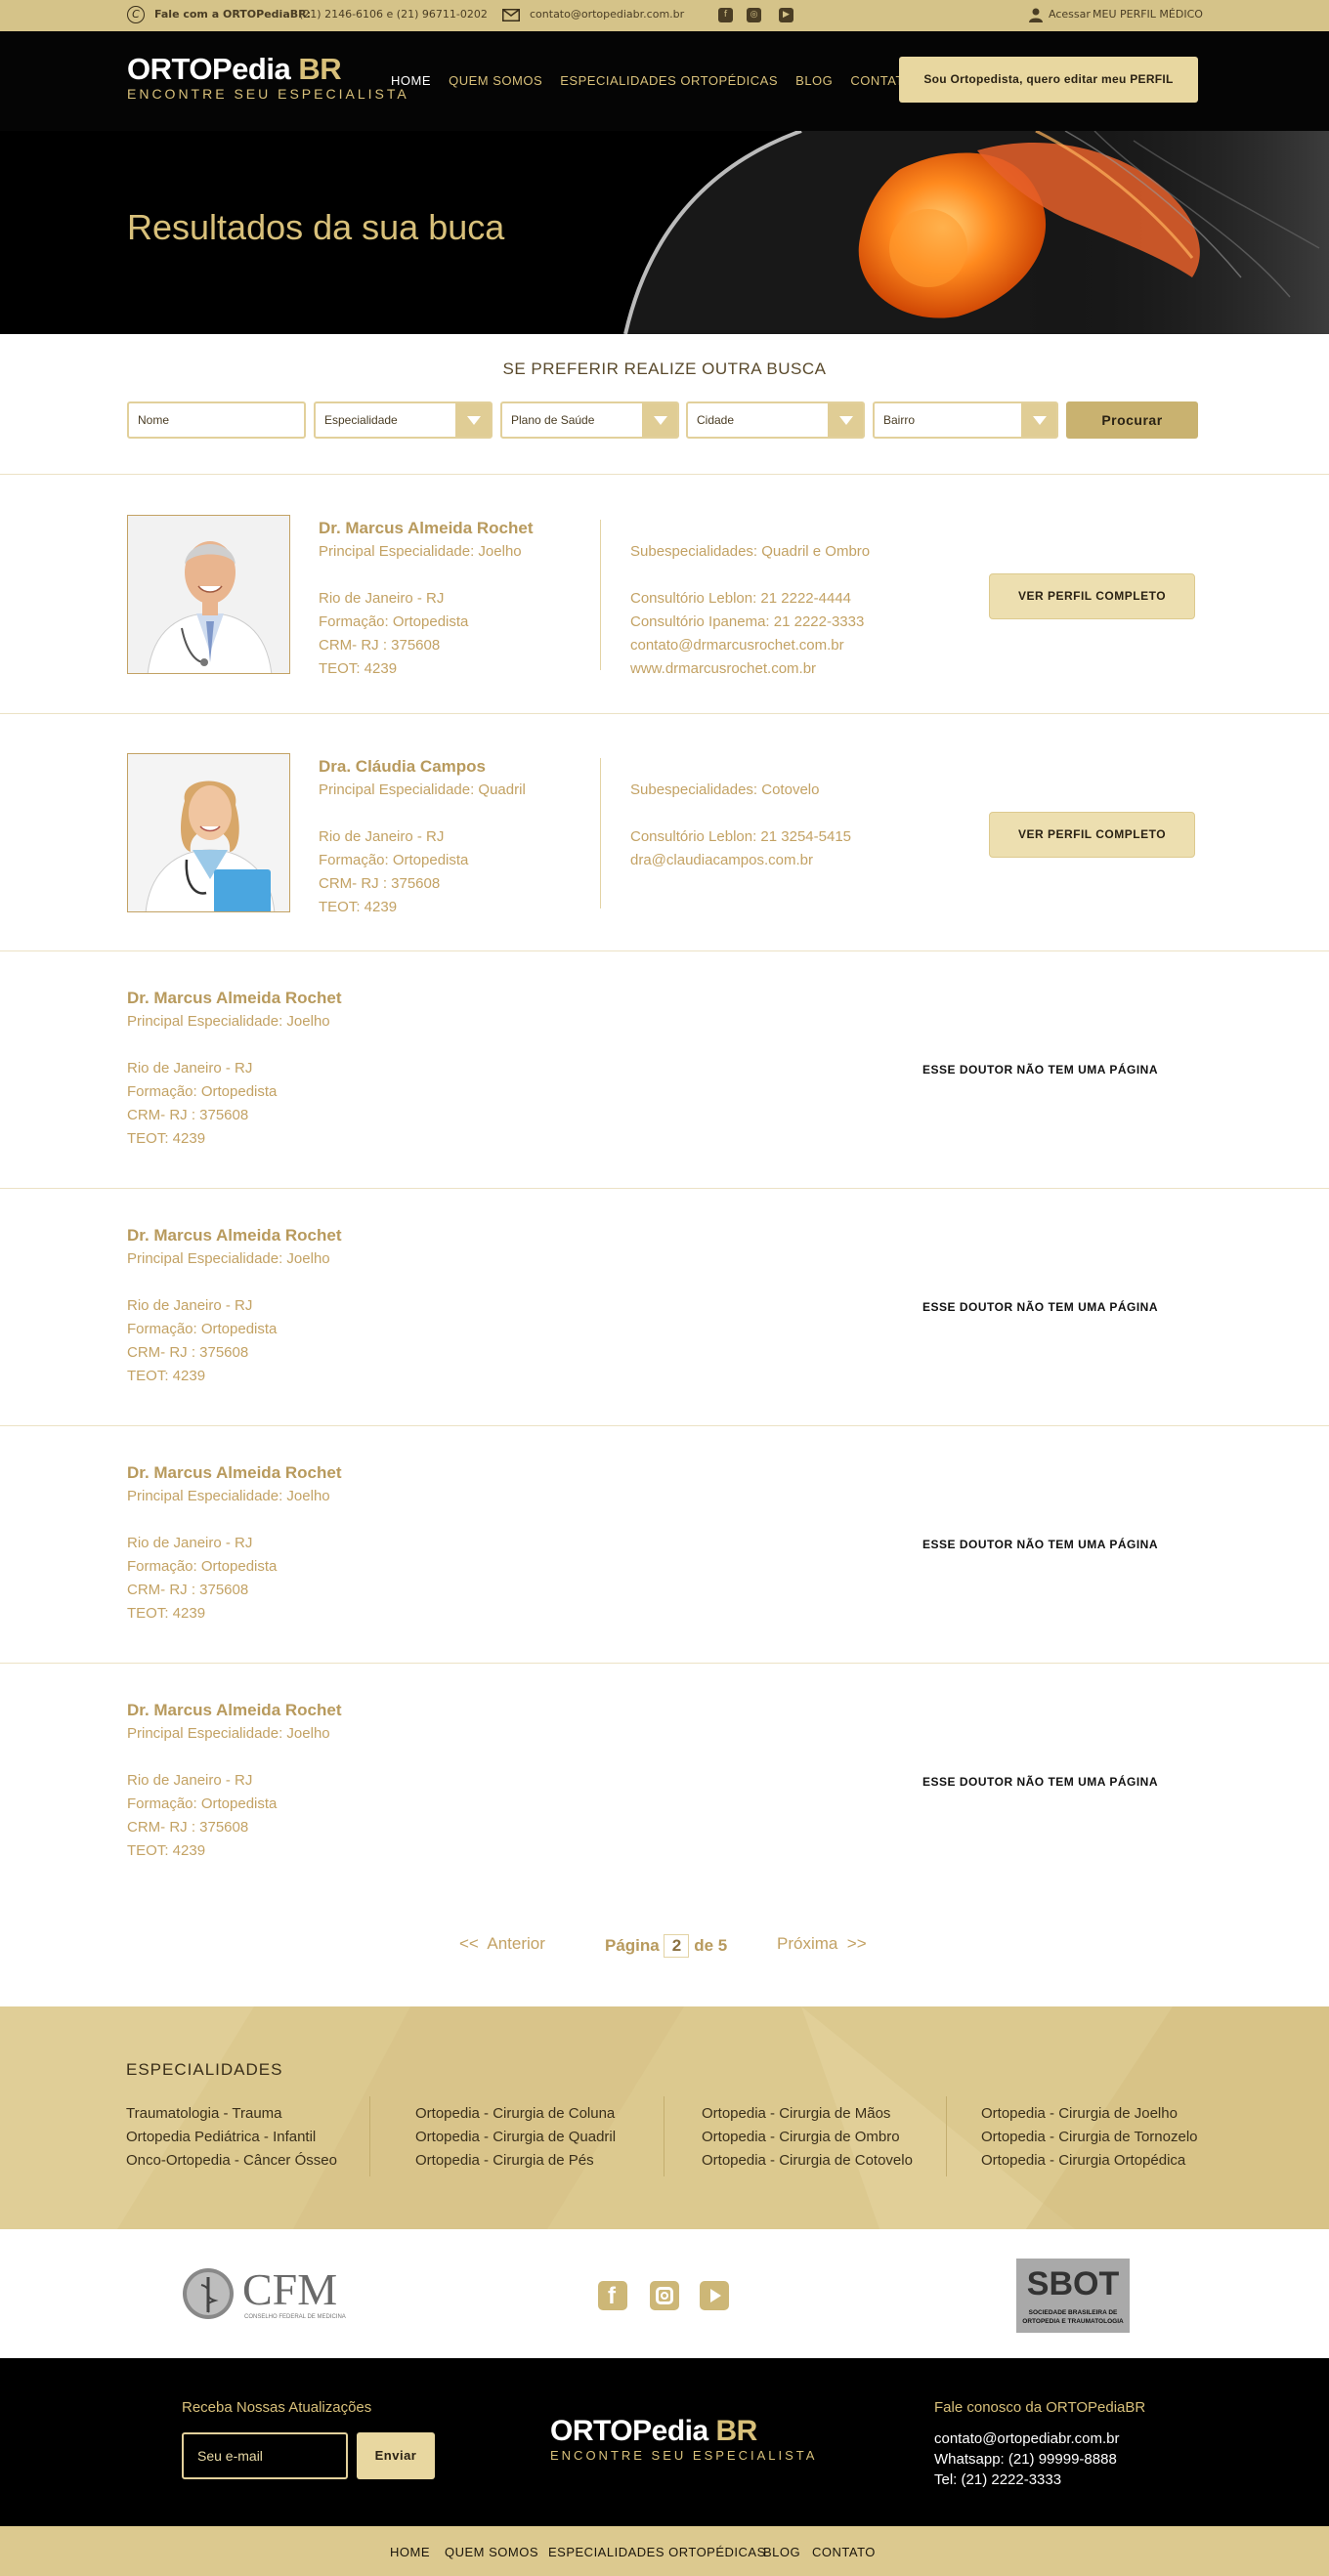 The height and width of the screenshot is (2576, 1329). I want to click on nav-home: HOME, so click(411, 80).